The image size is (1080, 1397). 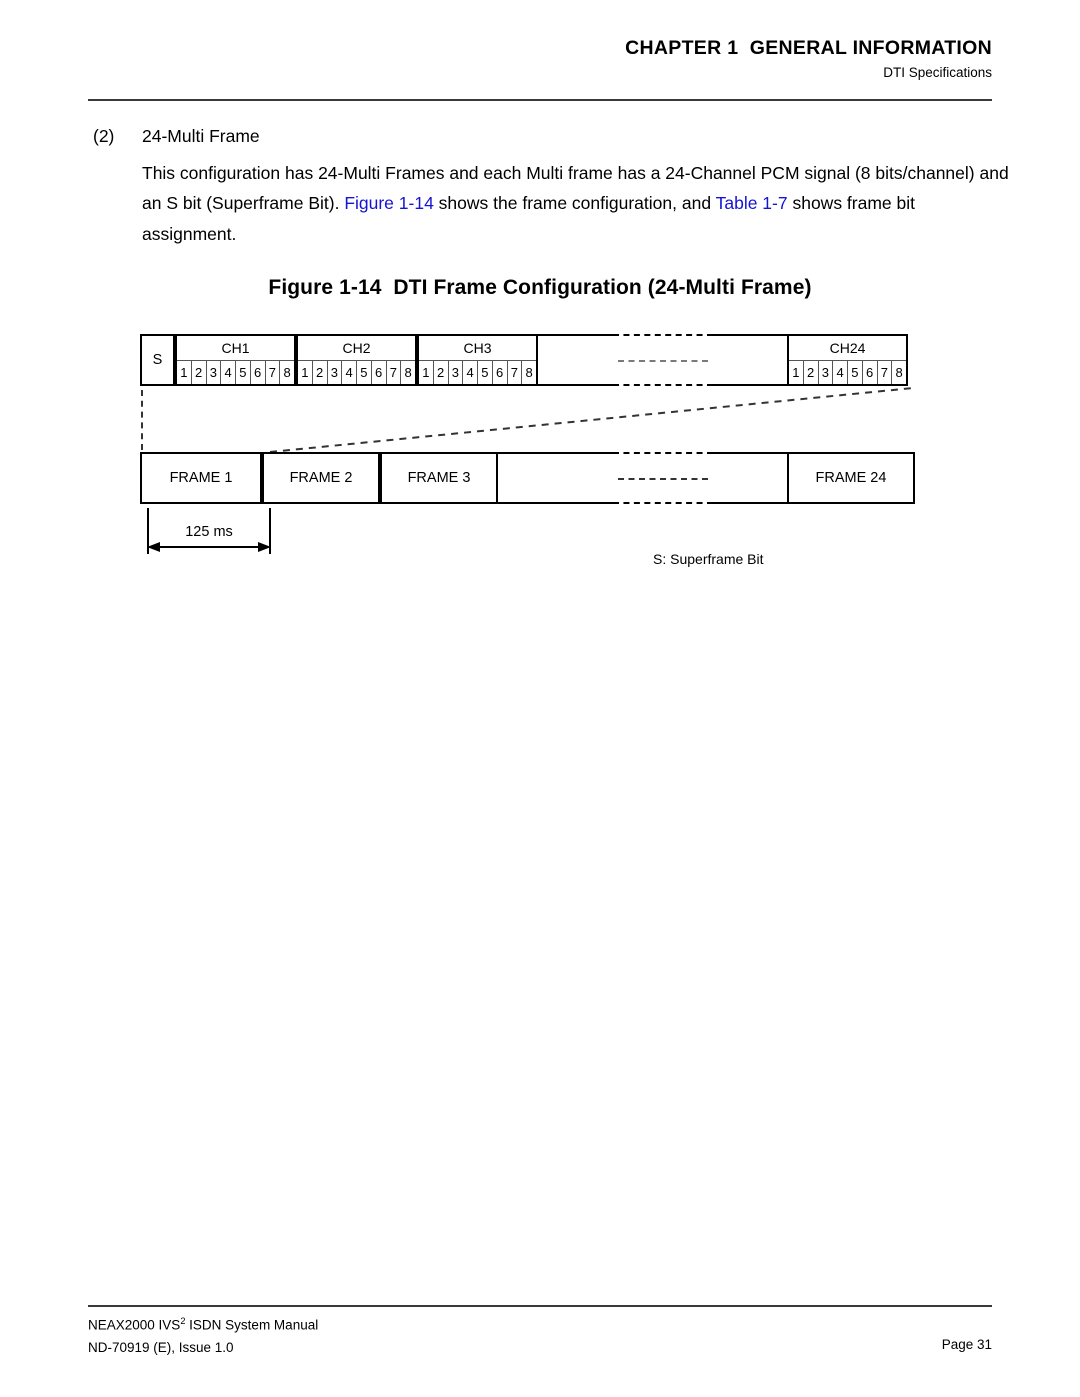 I want to click on figure-legend-note: S: Superframe Bit, so click(x=708, y=559).